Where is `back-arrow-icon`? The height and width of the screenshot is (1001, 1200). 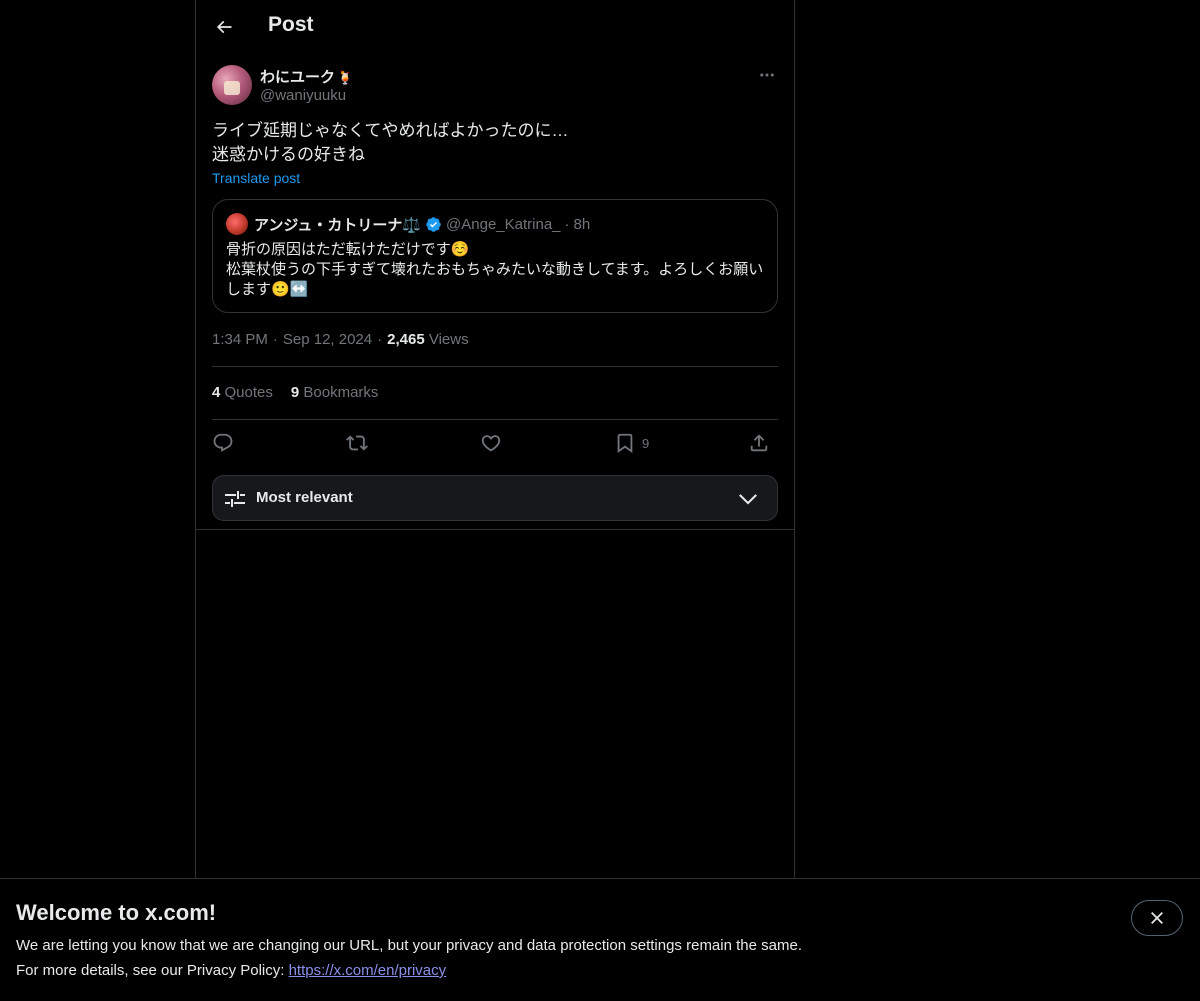
back-arrow-icon is located at coordinates (224, 27).